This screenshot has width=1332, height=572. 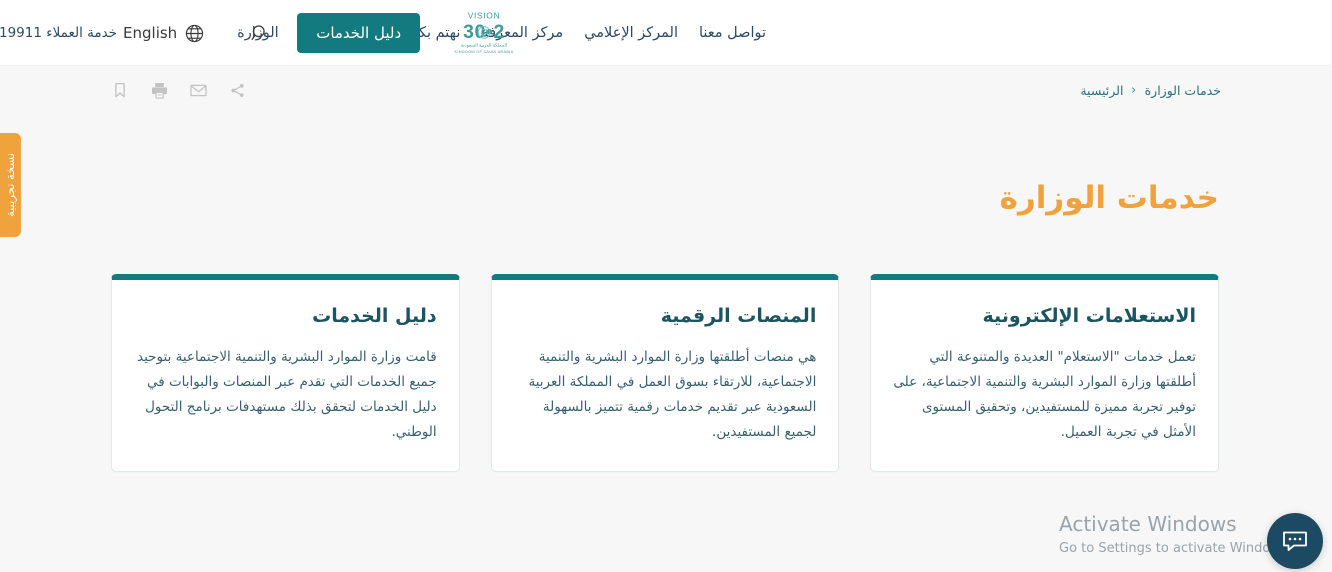 What do you see at coordinates (666, 90) in the screenshot?
I see `sub-bar: الرئيسية › خدمات الوزارة` at bounding box center [666, 90].